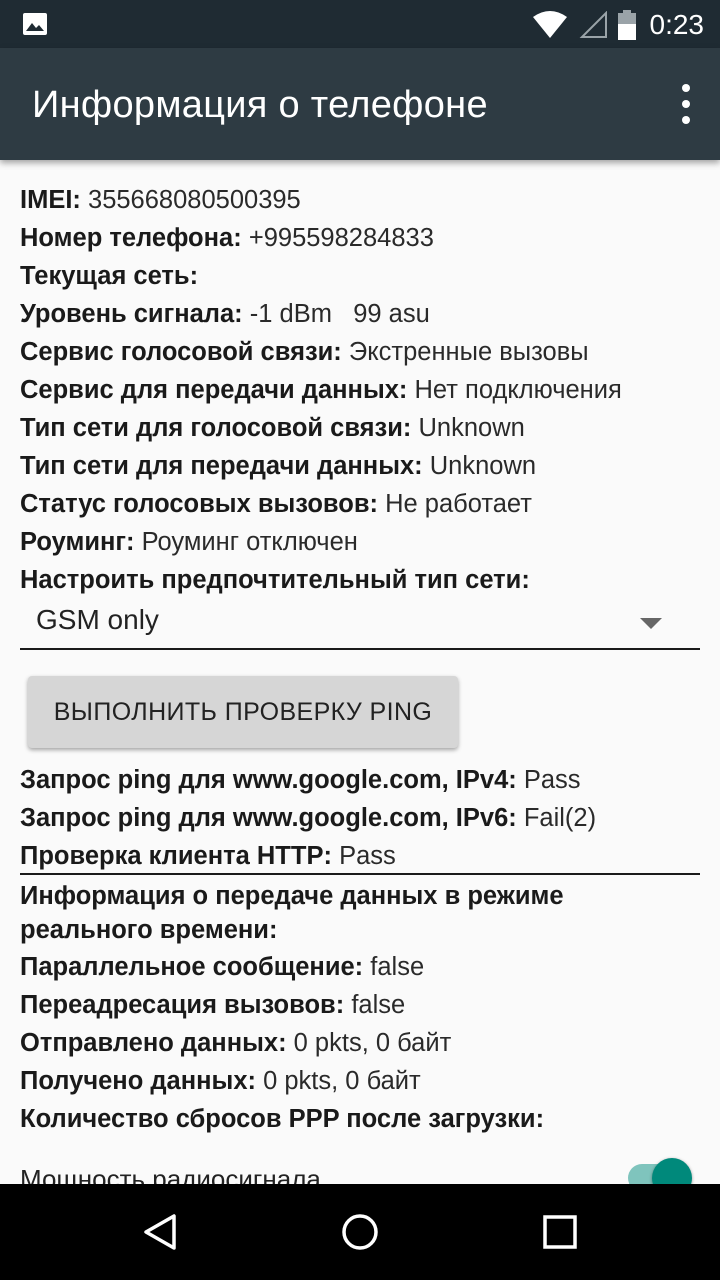  What do you see at coordinates (360, 874) in the screenshot?
I see `divider` at bounding box center [360, 874].